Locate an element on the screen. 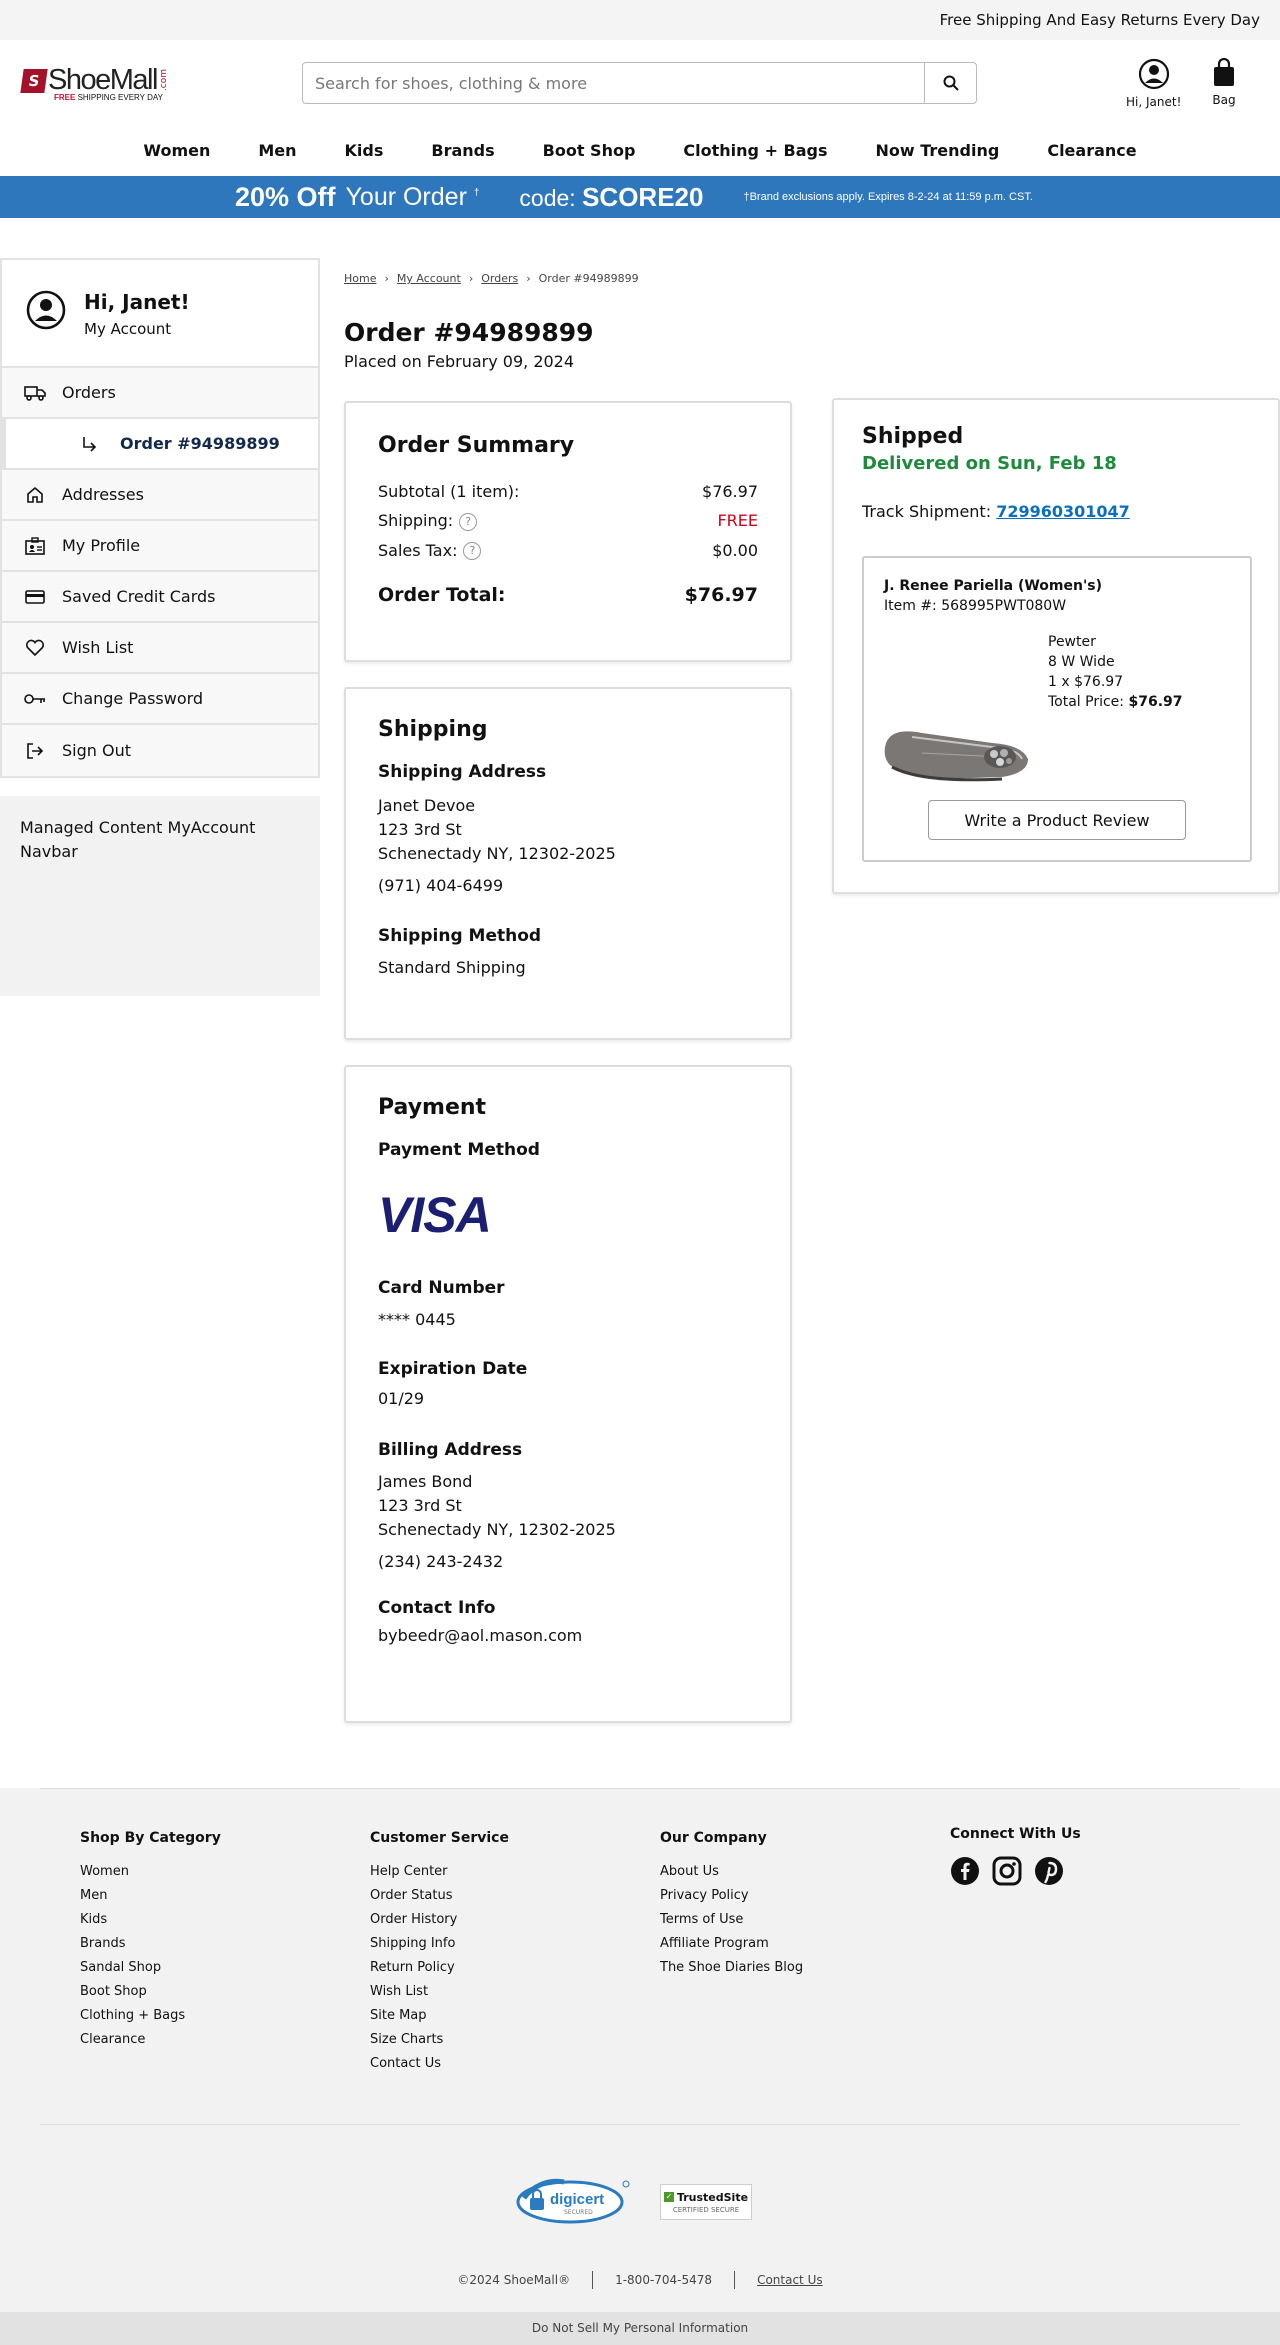 Image resolution: width=1280 pixels, height=2345 pixels. sidebar-item-addresses: Addresses is located at coordinates (160, 495).